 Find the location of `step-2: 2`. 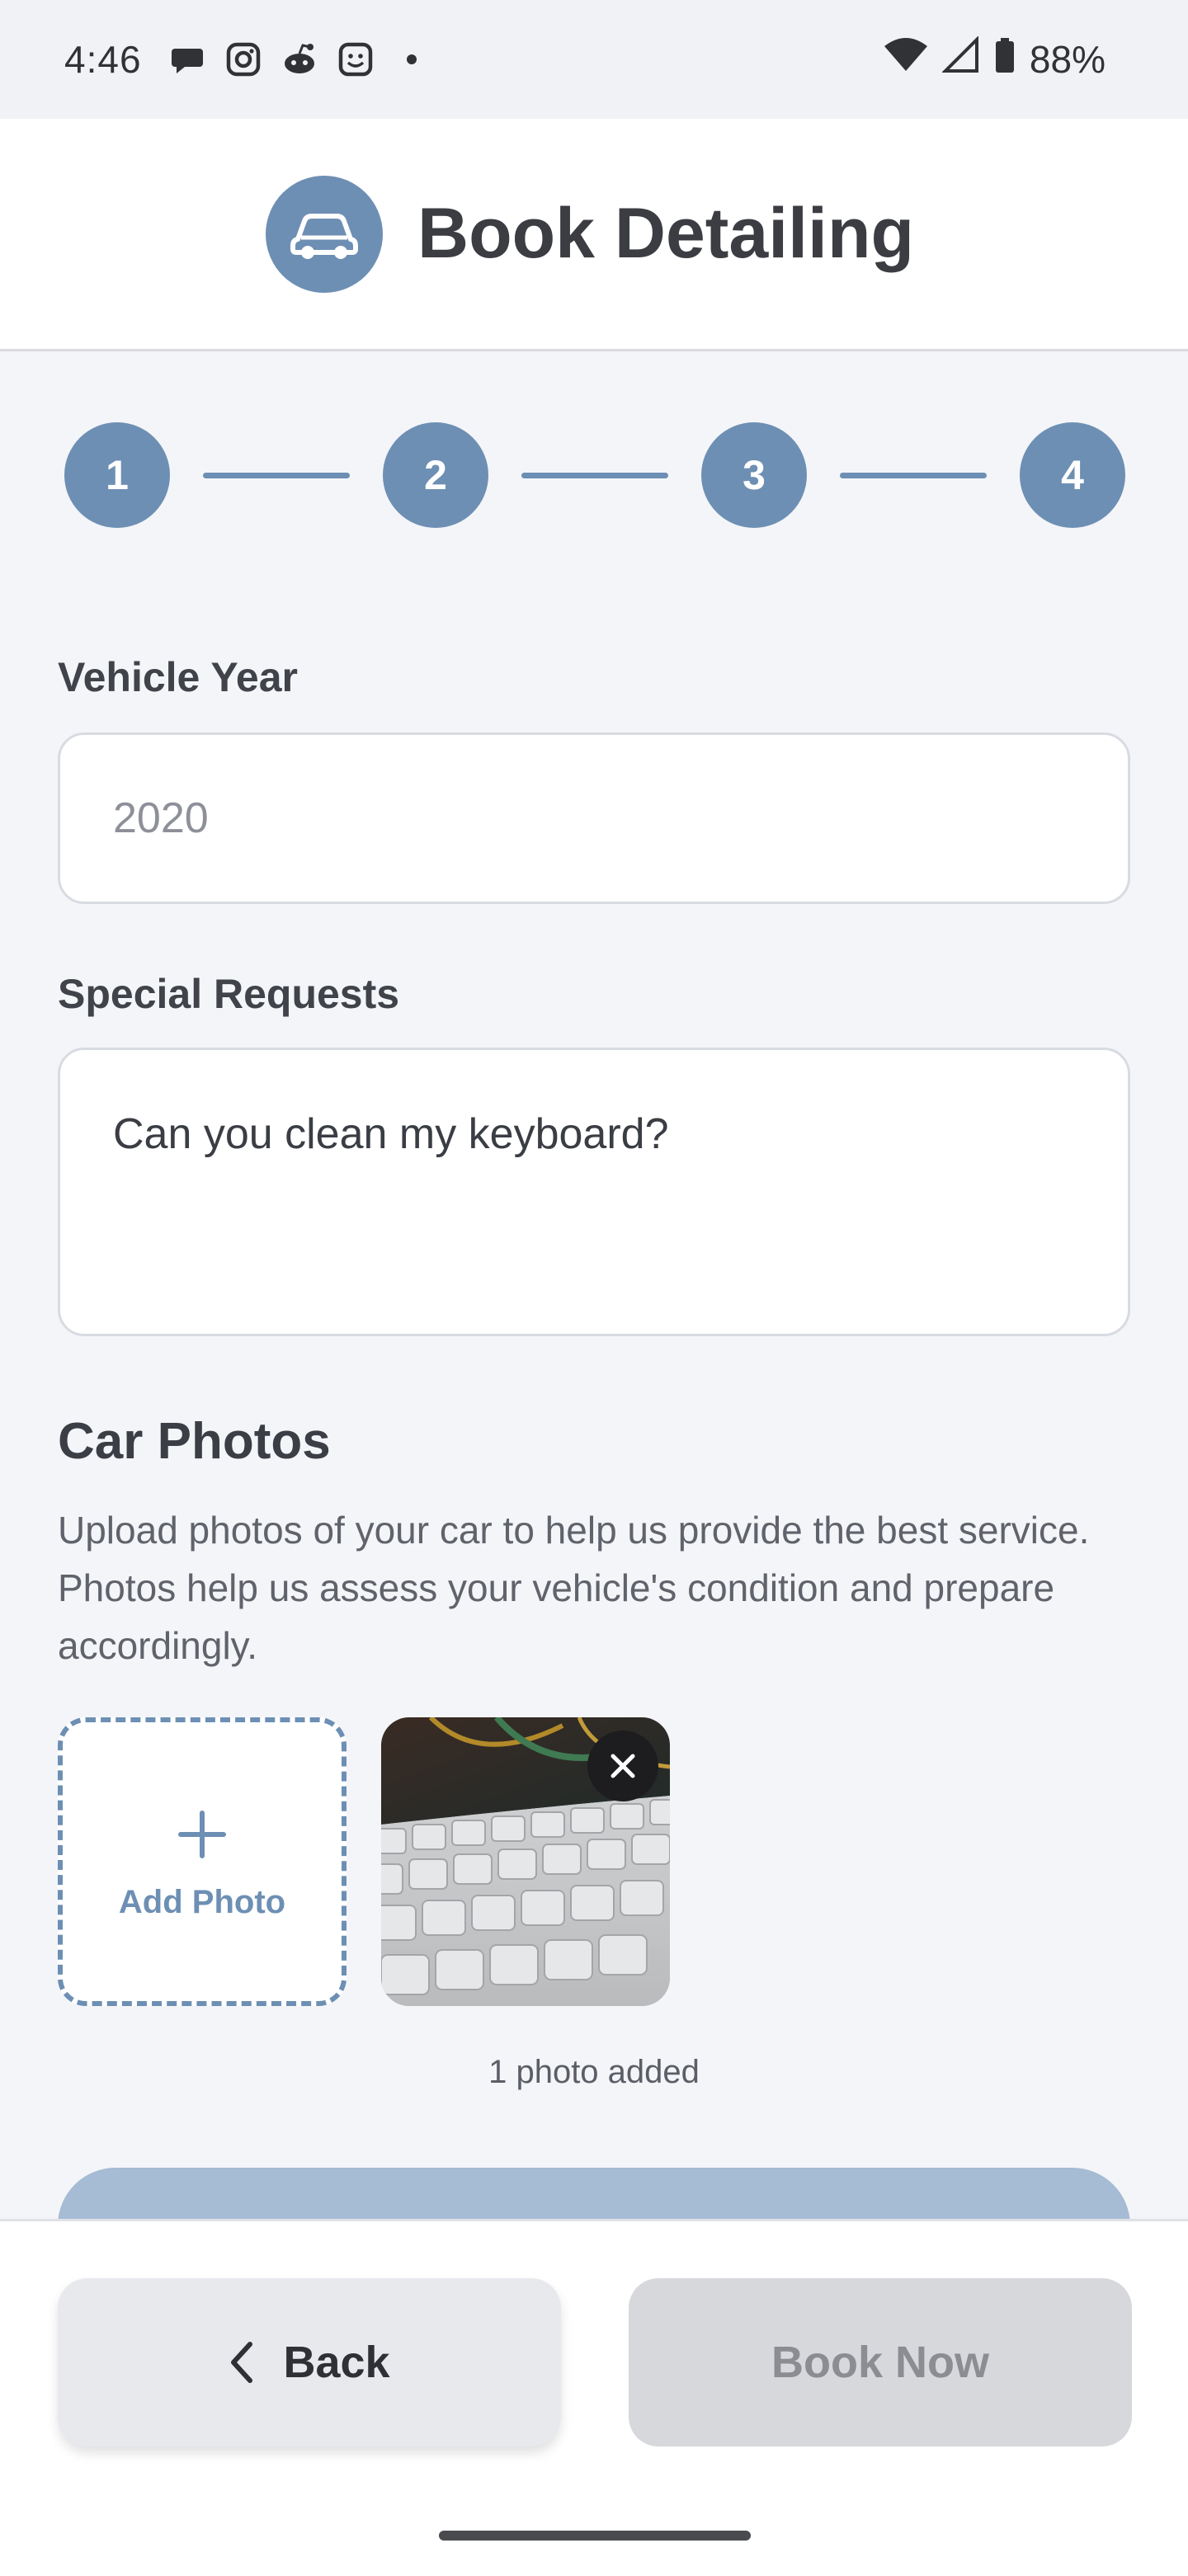

step-2: 2 is located at coordinates (435, 475).